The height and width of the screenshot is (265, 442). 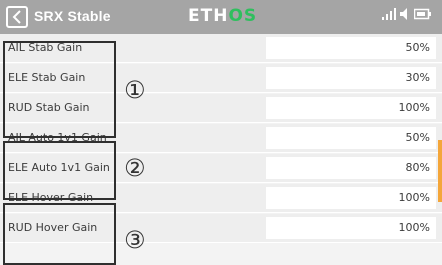 I want to click on signal-icon, so click(x=389, y=14).